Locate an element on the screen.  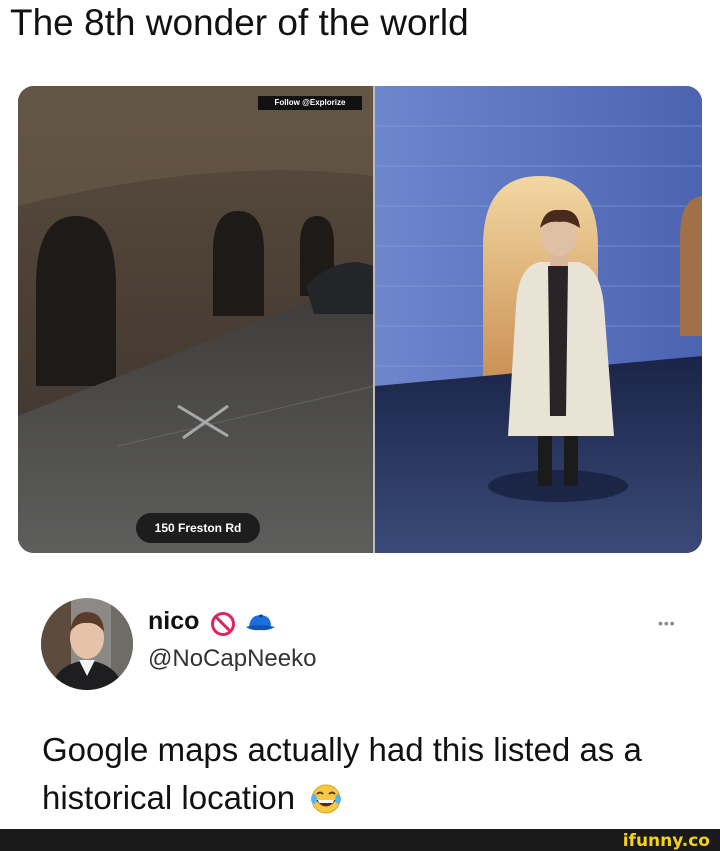
blue-cap-icon is located at coordinates (260, 622).